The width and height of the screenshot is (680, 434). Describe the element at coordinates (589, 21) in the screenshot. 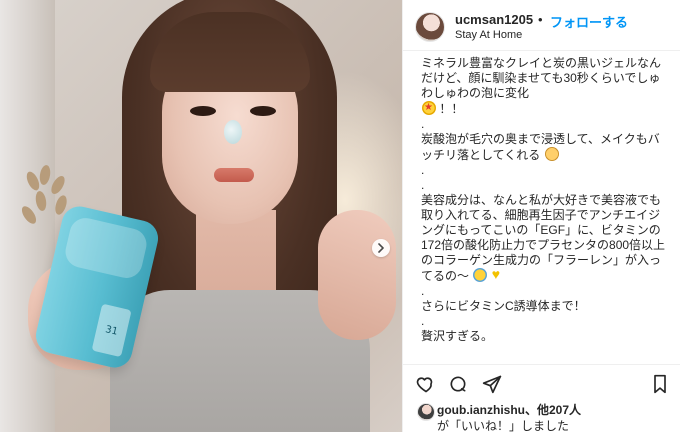

I see `follow-button: フォローする` at that location.